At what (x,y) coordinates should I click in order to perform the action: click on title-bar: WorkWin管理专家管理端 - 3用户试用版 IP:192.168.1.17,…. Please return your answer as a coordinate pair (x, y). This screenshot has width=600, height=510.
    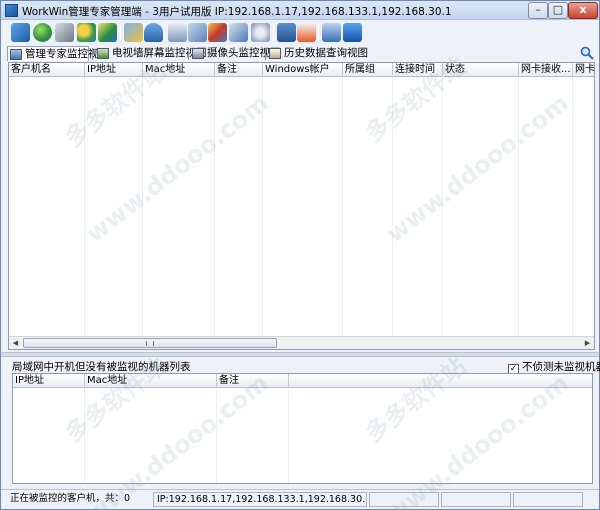
    Looking at the image, I should click on (300, 10).